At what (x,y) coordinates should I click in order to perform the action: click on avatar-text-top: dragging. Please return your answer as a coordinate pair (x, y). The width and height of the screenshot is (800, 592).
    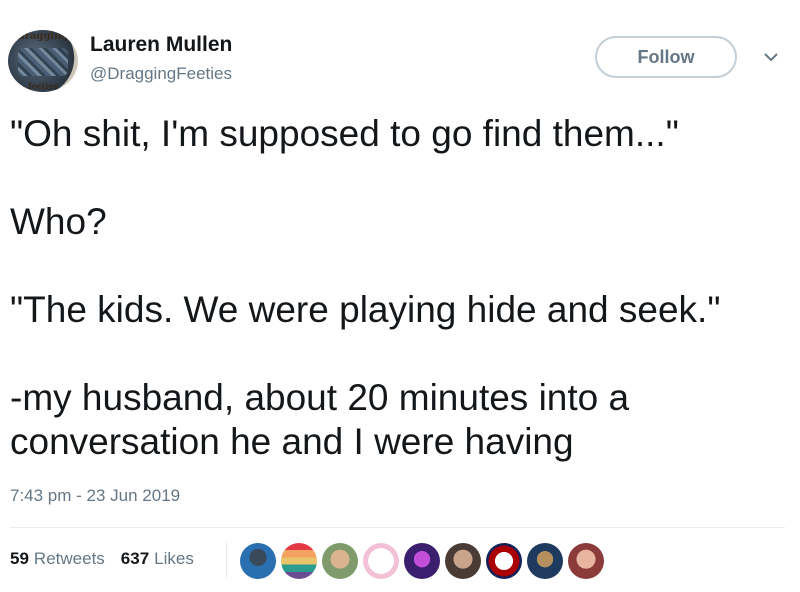
    Looking at the image, I should click on (43, 36).